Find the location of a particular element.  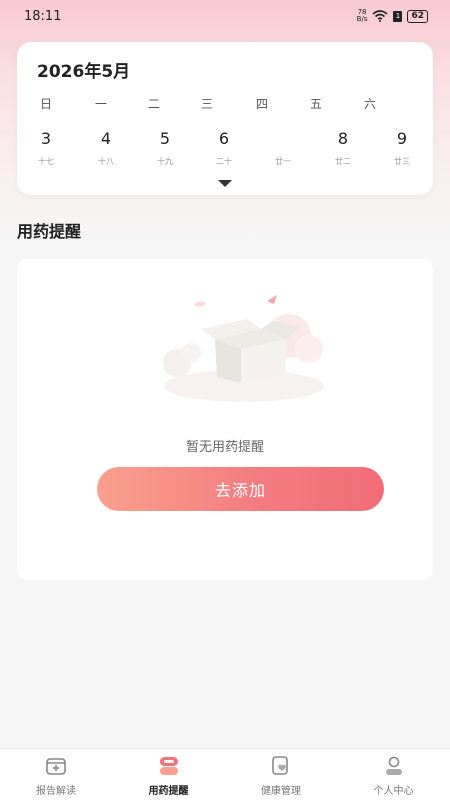

date-cell: 5 is located at coordinates (165, 139).